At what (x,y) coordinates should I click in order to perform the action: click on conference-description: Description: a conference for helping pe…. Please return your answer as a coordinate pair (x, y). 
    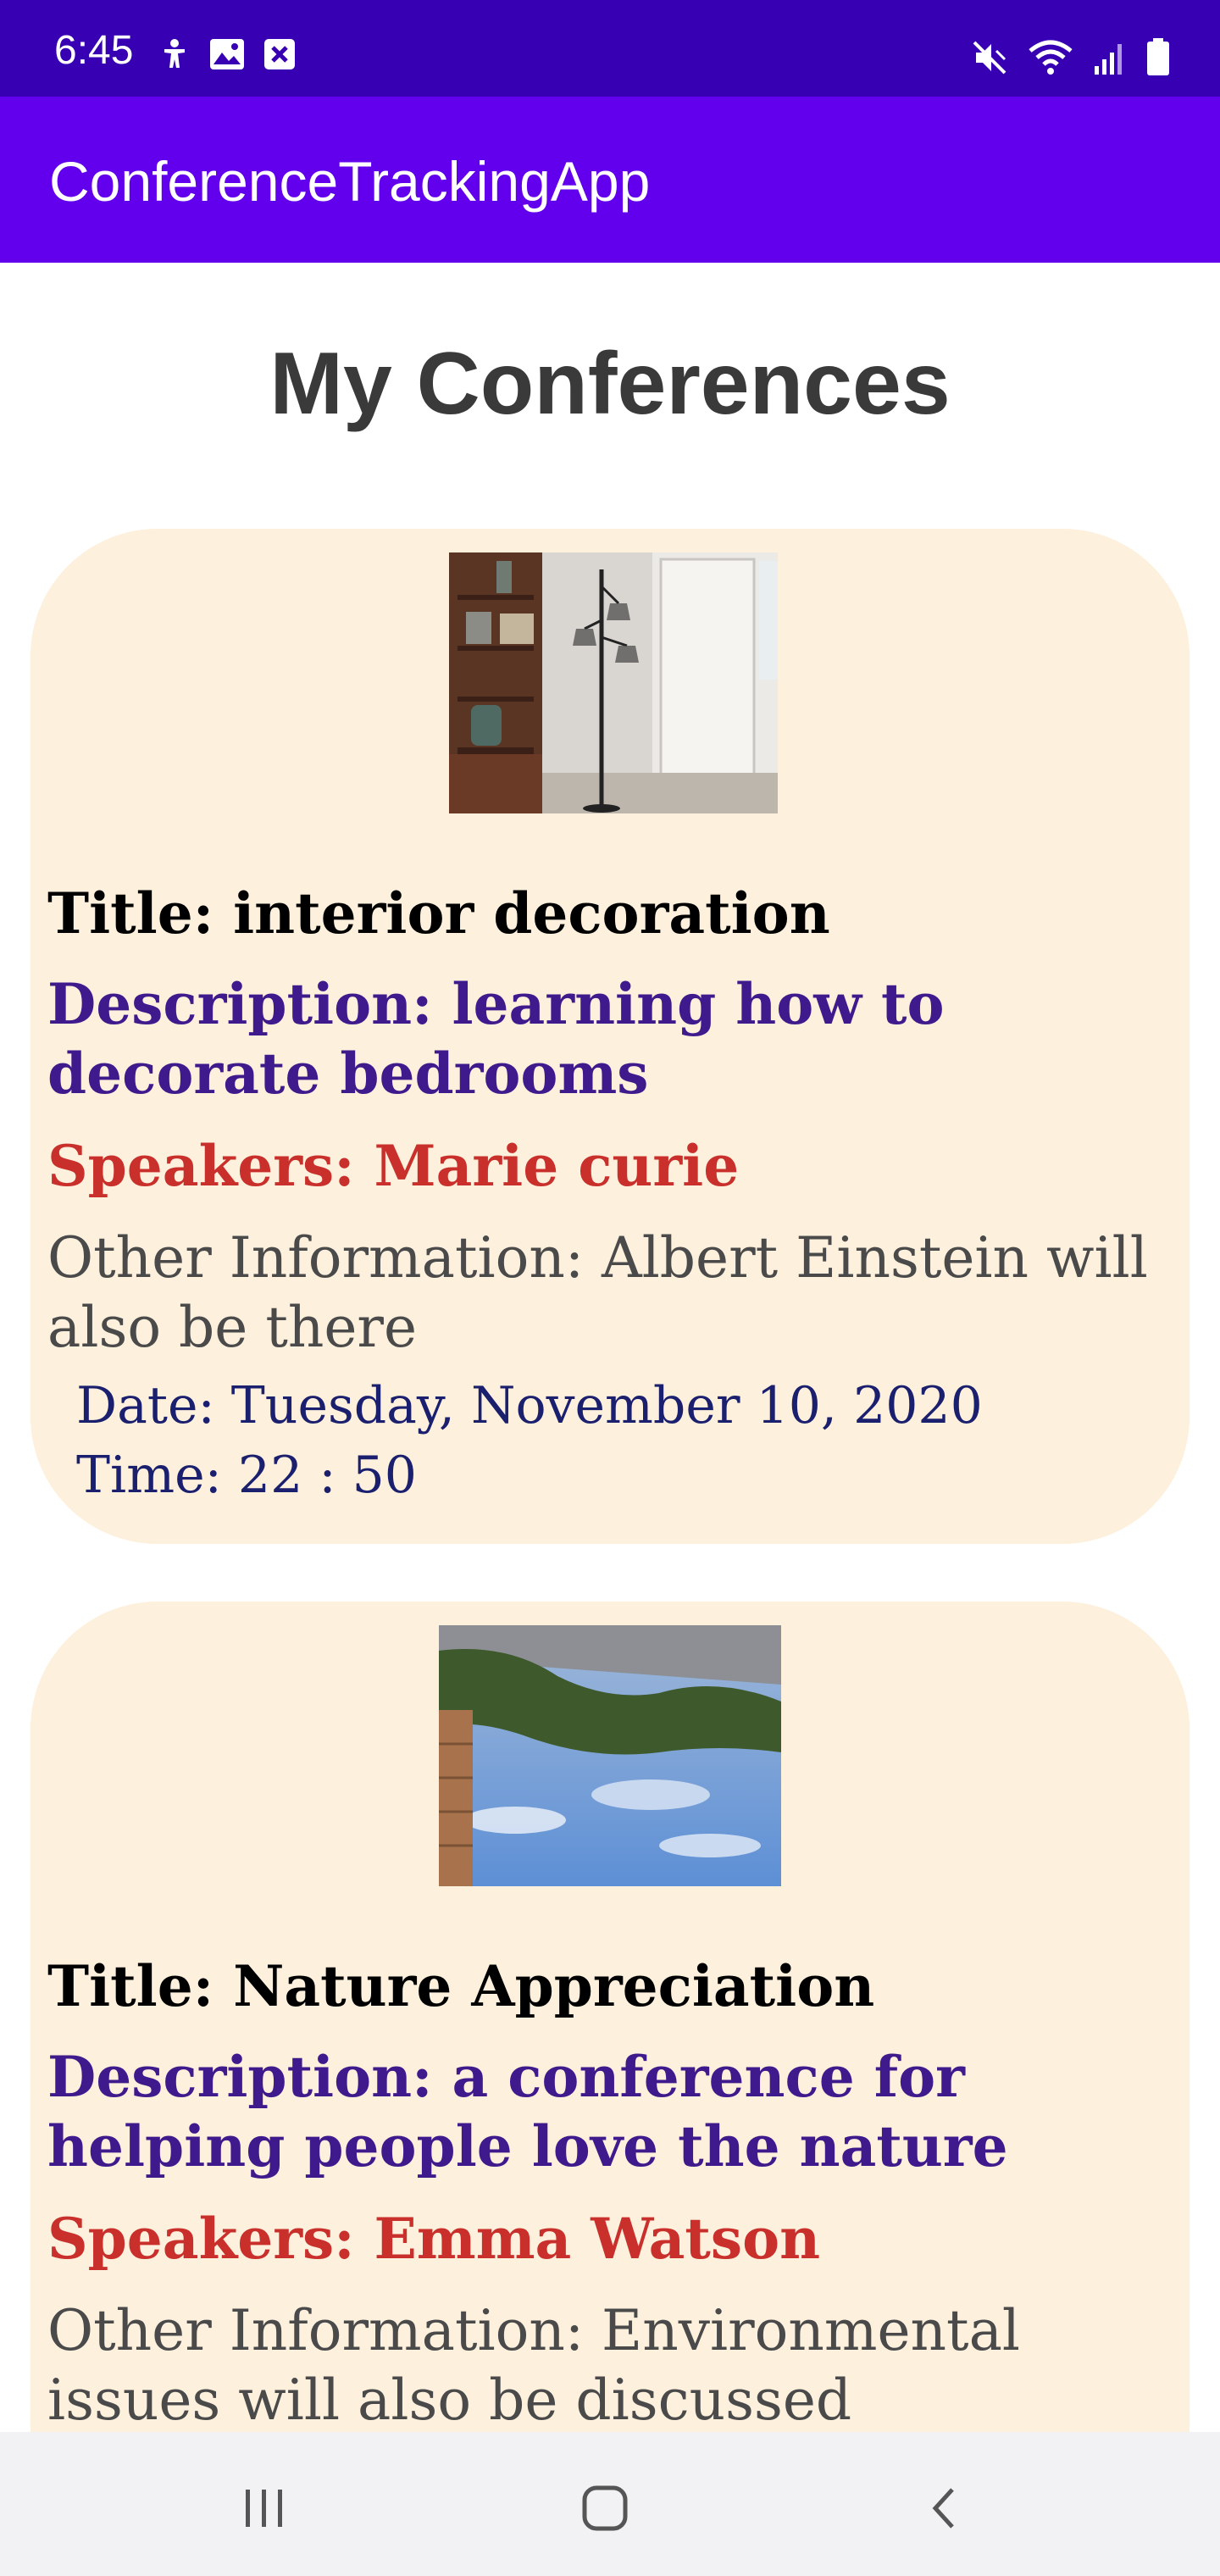
    Looking at the image, I should click on (527, 2111).